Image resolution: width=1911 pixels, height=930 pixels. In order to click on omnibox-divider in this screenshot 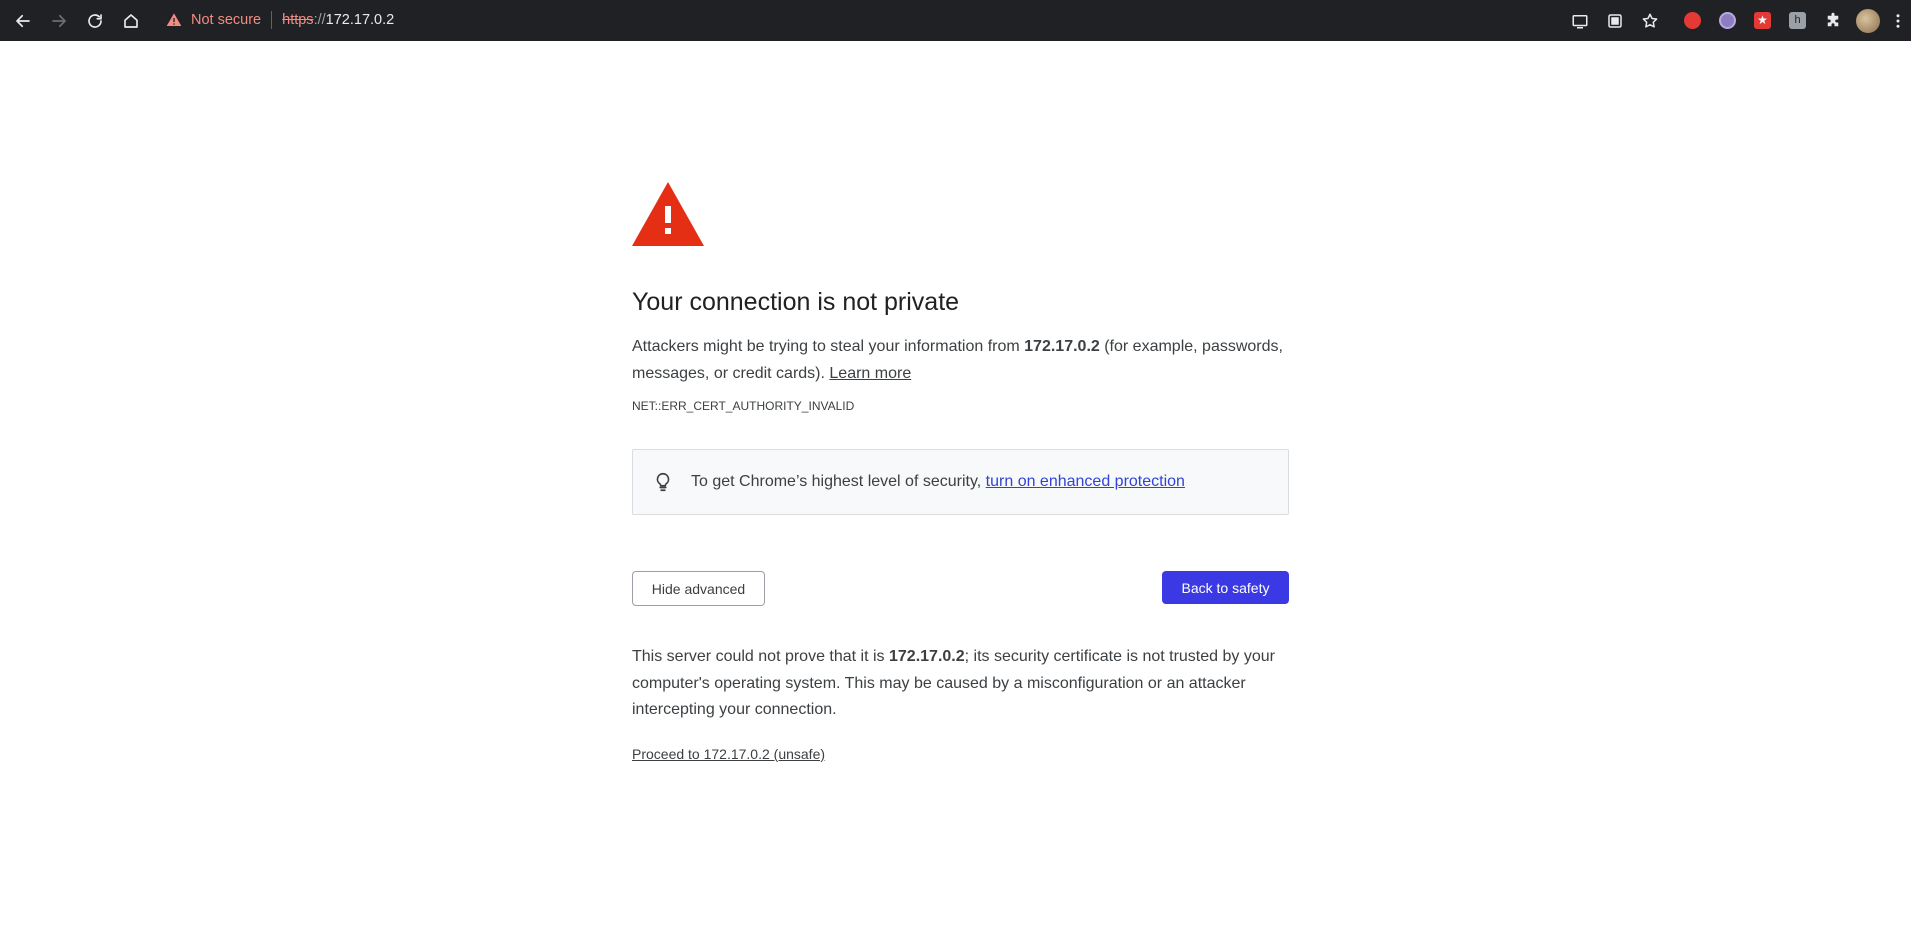, I will do `click(272, 20)`.